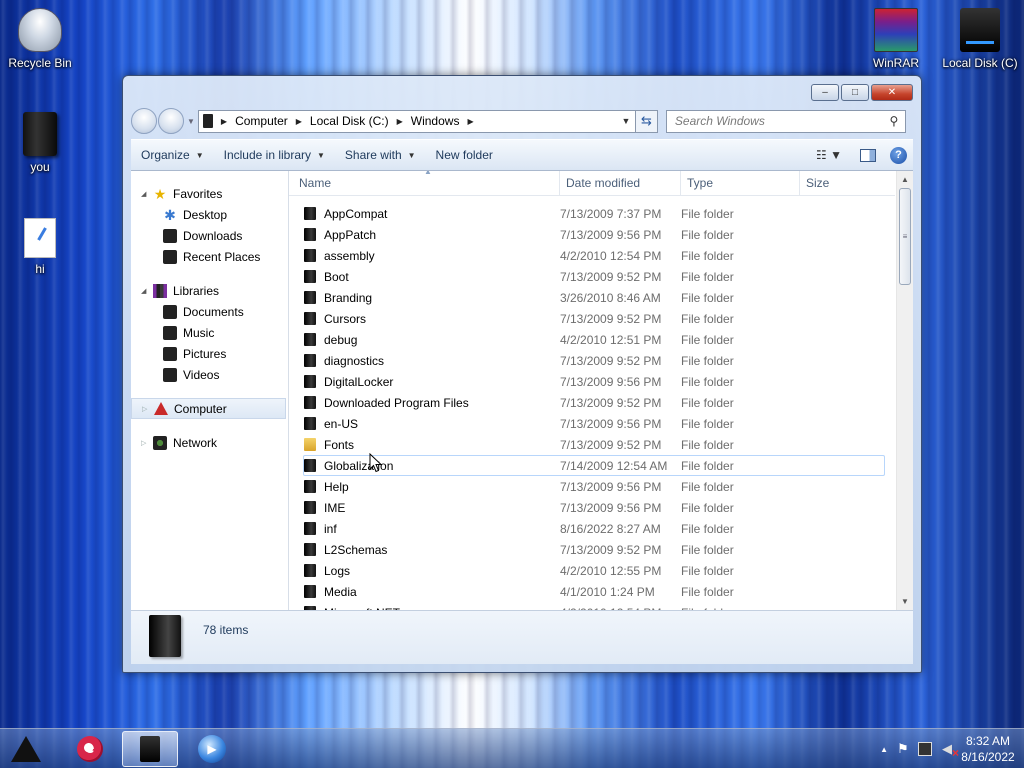  What do you see at coordinates (336, 486) in the screenshot?
I see `file-name: Help` at bounding box center [336, 486].